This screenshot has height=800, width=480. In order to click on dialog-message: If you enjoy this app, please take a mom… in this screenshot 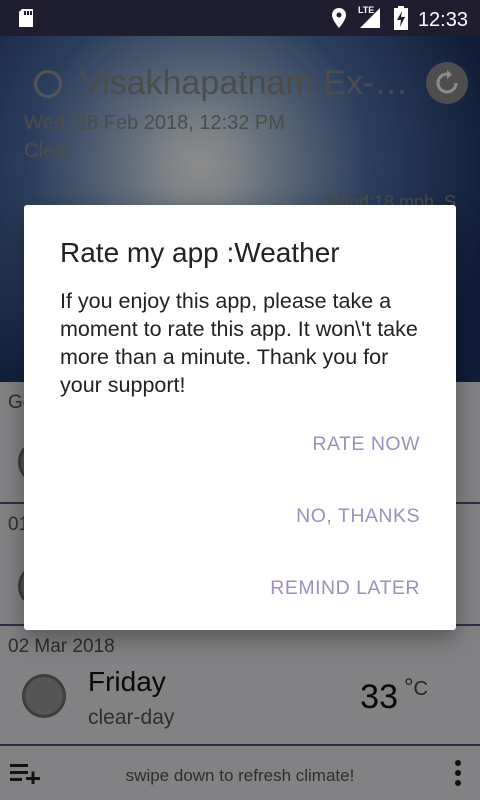, I will do `click(239, 343)`.